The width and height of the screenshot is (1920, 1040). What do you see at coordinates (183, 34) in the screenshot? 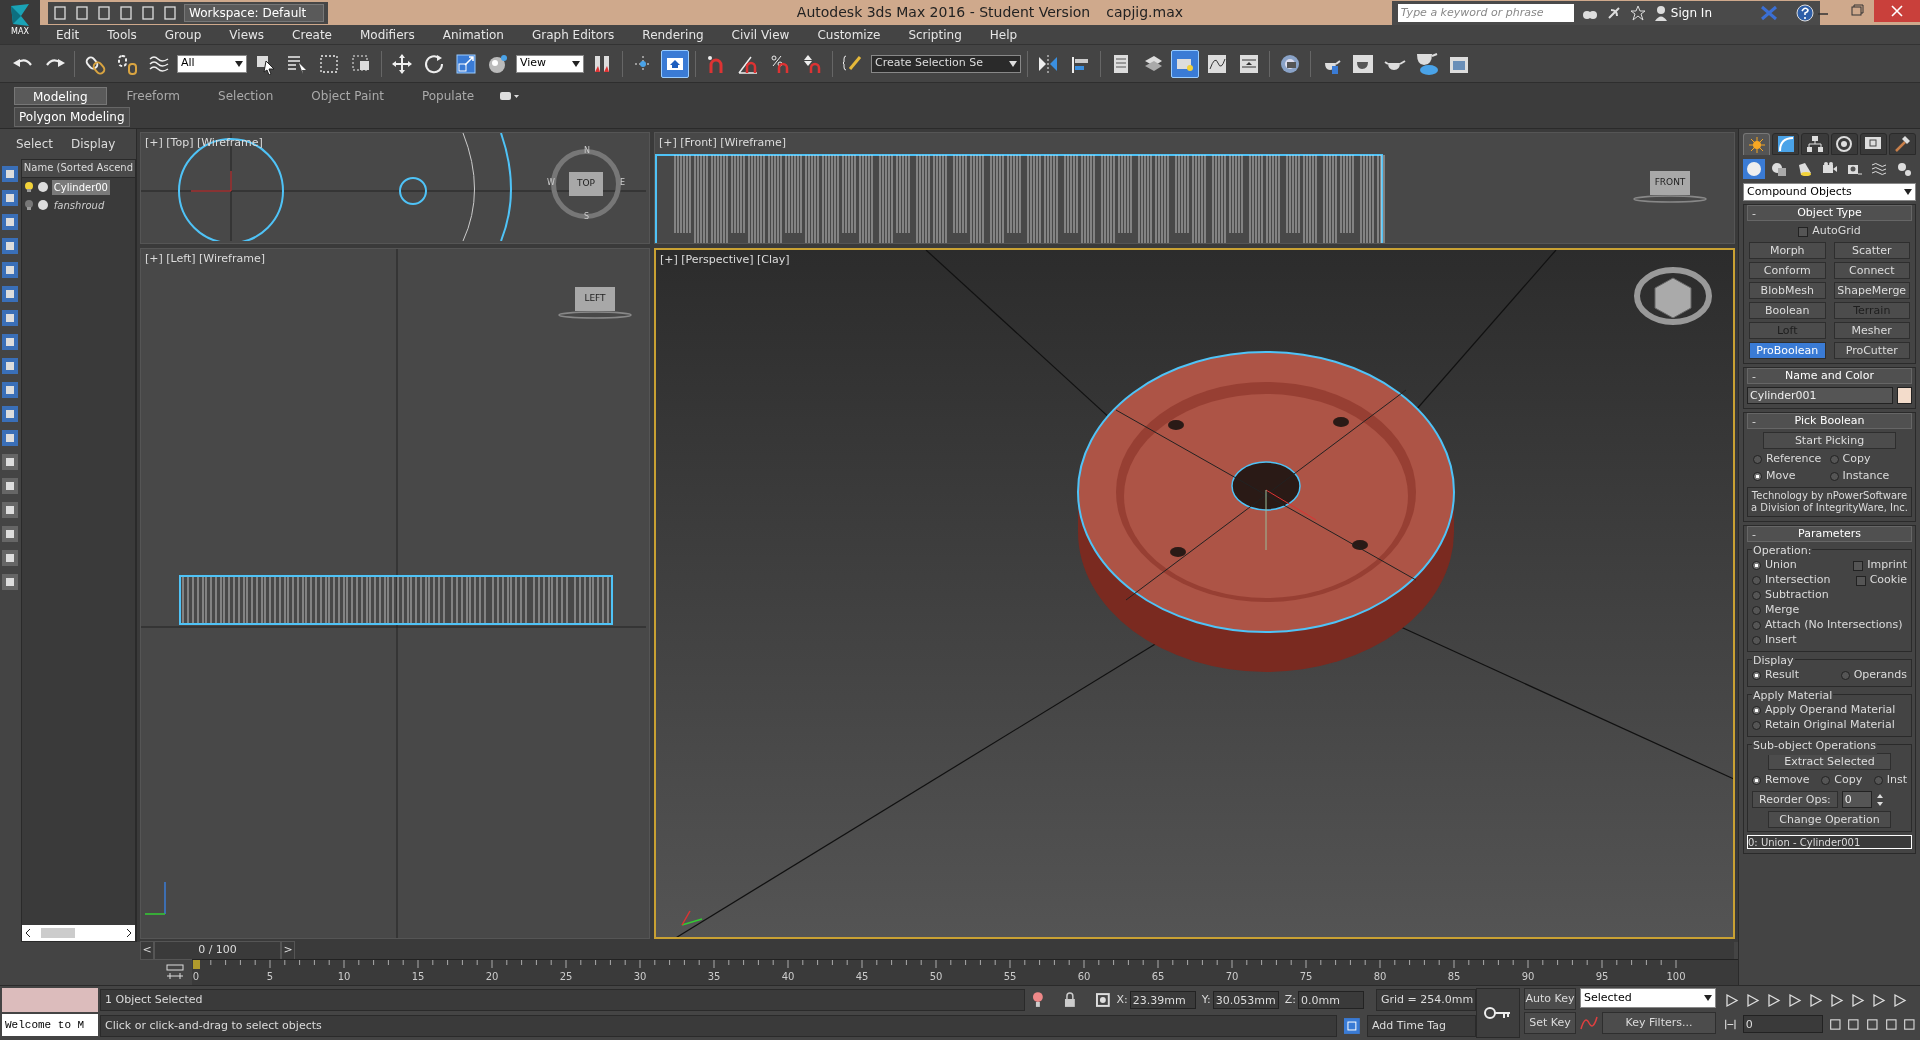
I see `menu-item: Group` at bounding box center [183, 34].